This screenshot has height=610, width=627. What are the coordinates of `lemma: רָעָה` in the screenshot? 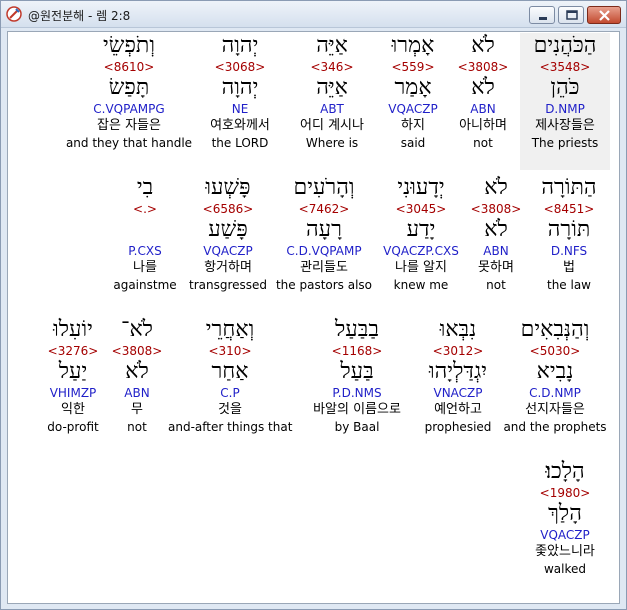 It's located at (324, 229).